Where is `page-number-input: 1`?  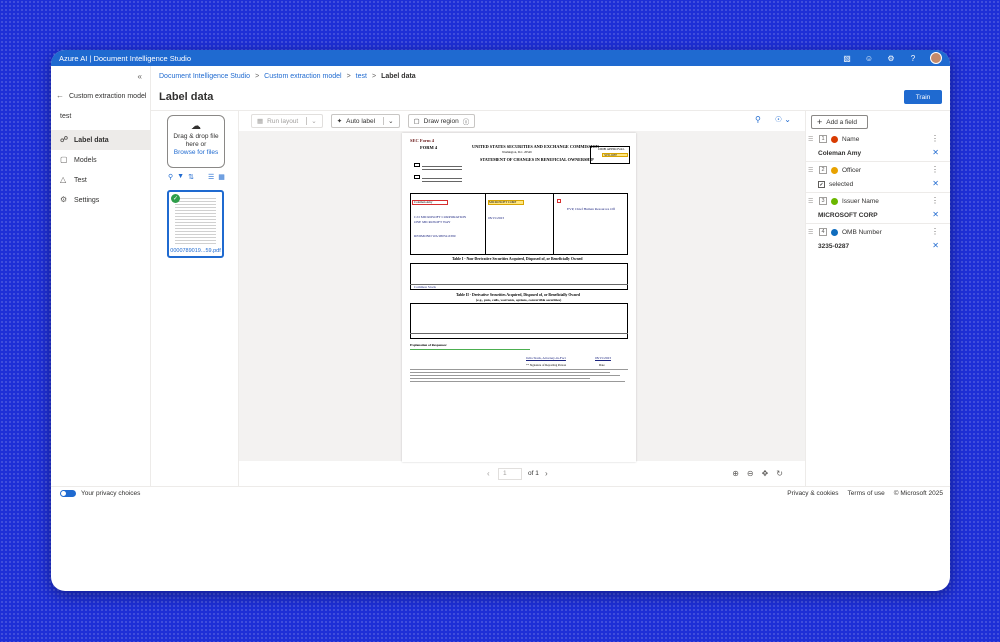
page-number-input: 1 is located at coordinates (510, 473).